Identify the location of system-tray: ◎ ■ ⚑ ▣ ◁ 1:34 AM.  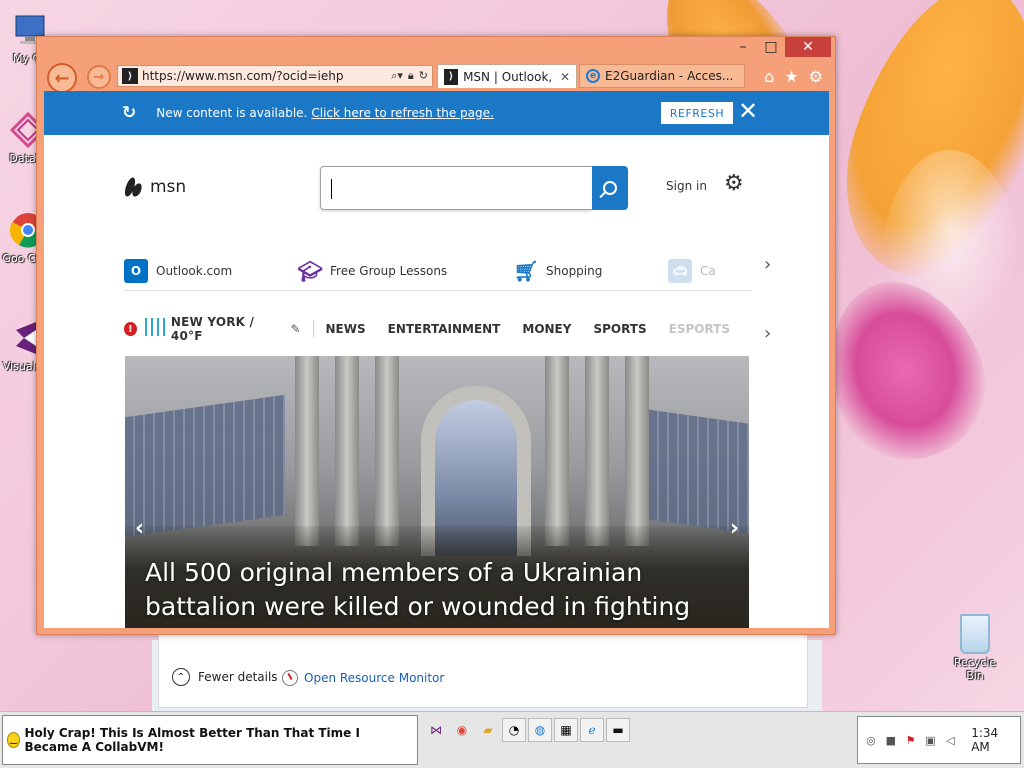
(939, 740).